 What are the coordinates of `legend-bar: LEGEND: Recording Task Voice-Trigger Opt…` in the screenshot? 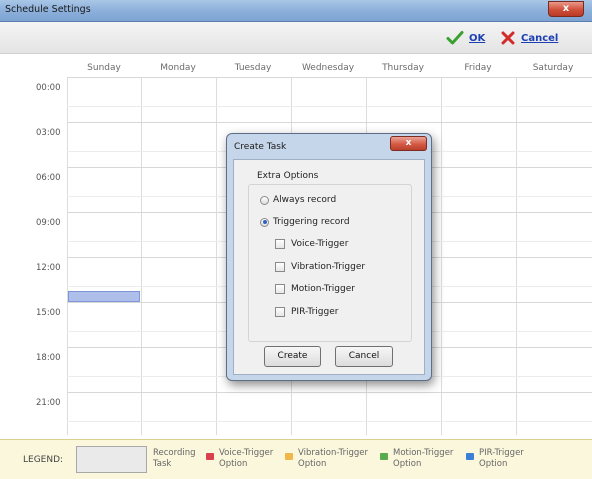 It's located at (296, 459).